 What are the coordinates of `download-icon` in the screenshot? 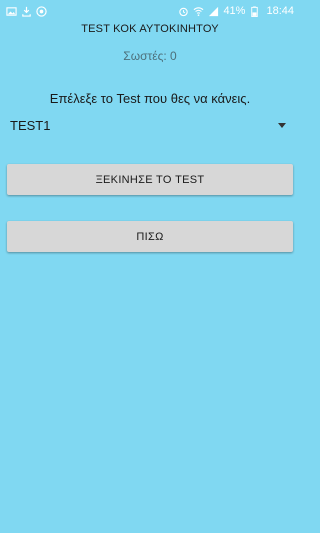 It's located at (26, 11).